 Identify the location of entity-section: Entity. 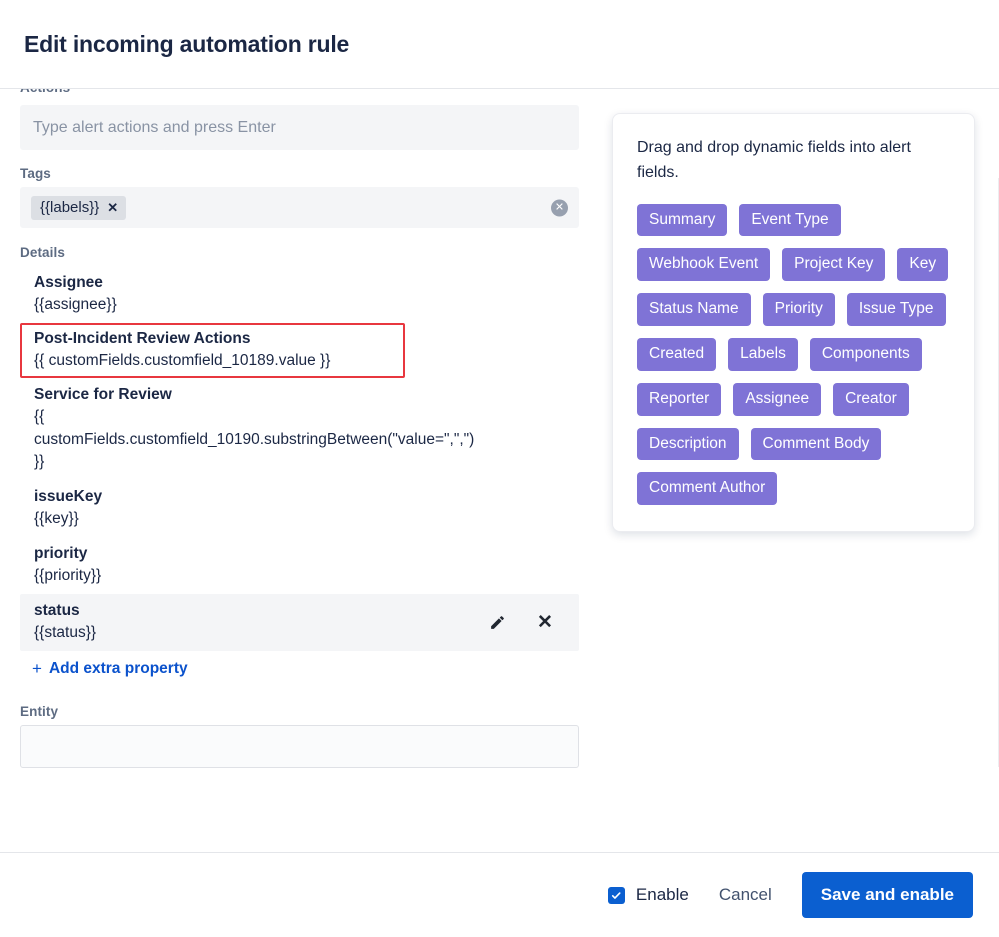
(300, 736).